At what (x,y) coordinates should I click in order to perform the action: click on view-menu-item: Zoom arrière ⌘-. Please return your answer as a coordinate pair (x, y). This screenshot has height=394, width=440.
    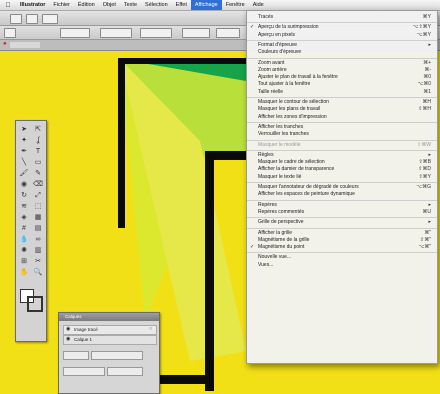
    Looking at the image, I should click on (342, 70).